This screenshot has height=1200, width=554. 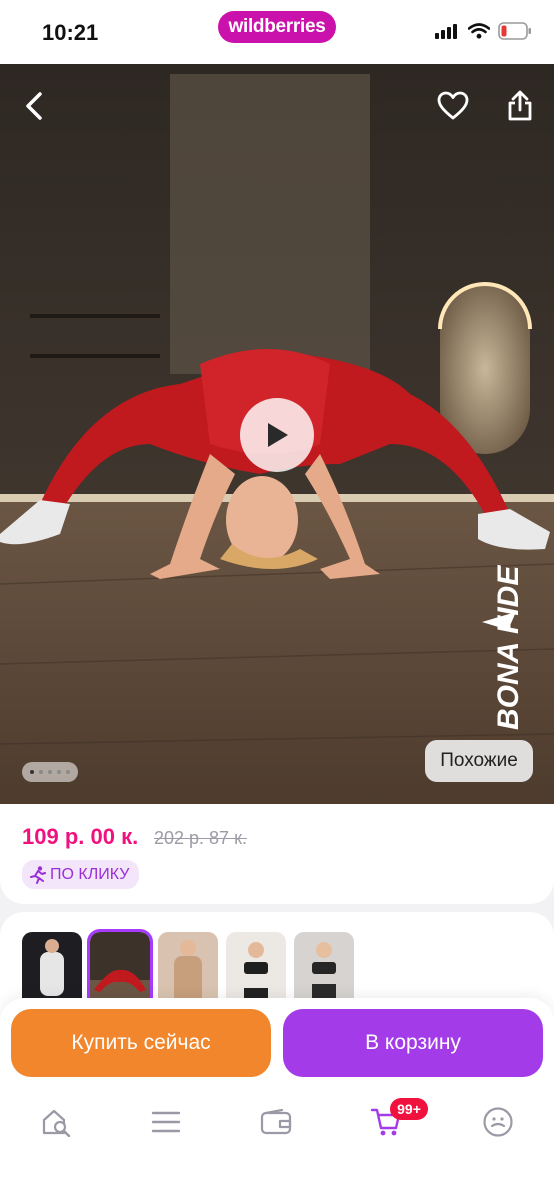 I want to click on similar-products-button: Похожие, so click(x=479, y=761).